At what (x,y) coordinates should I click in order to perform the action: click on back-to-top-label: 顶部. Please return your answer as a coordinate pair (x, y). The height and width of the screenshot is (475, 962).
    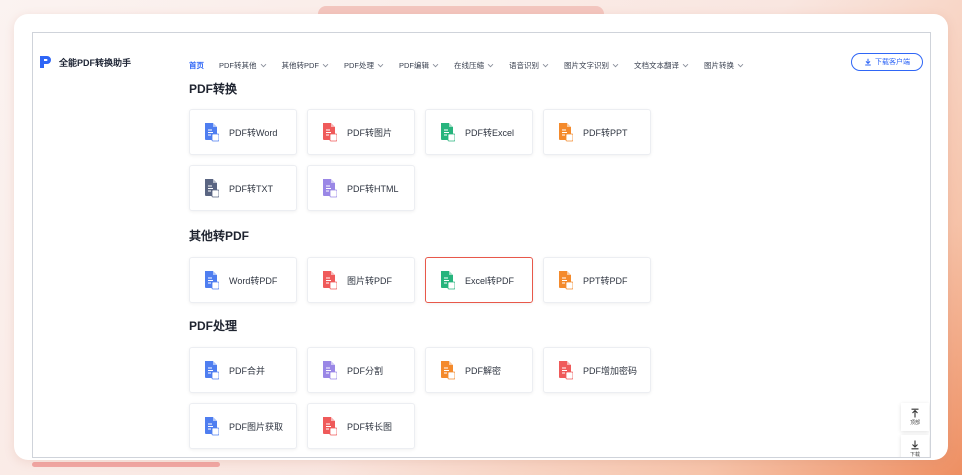
    Looking at the image, I should click on (914, 423).